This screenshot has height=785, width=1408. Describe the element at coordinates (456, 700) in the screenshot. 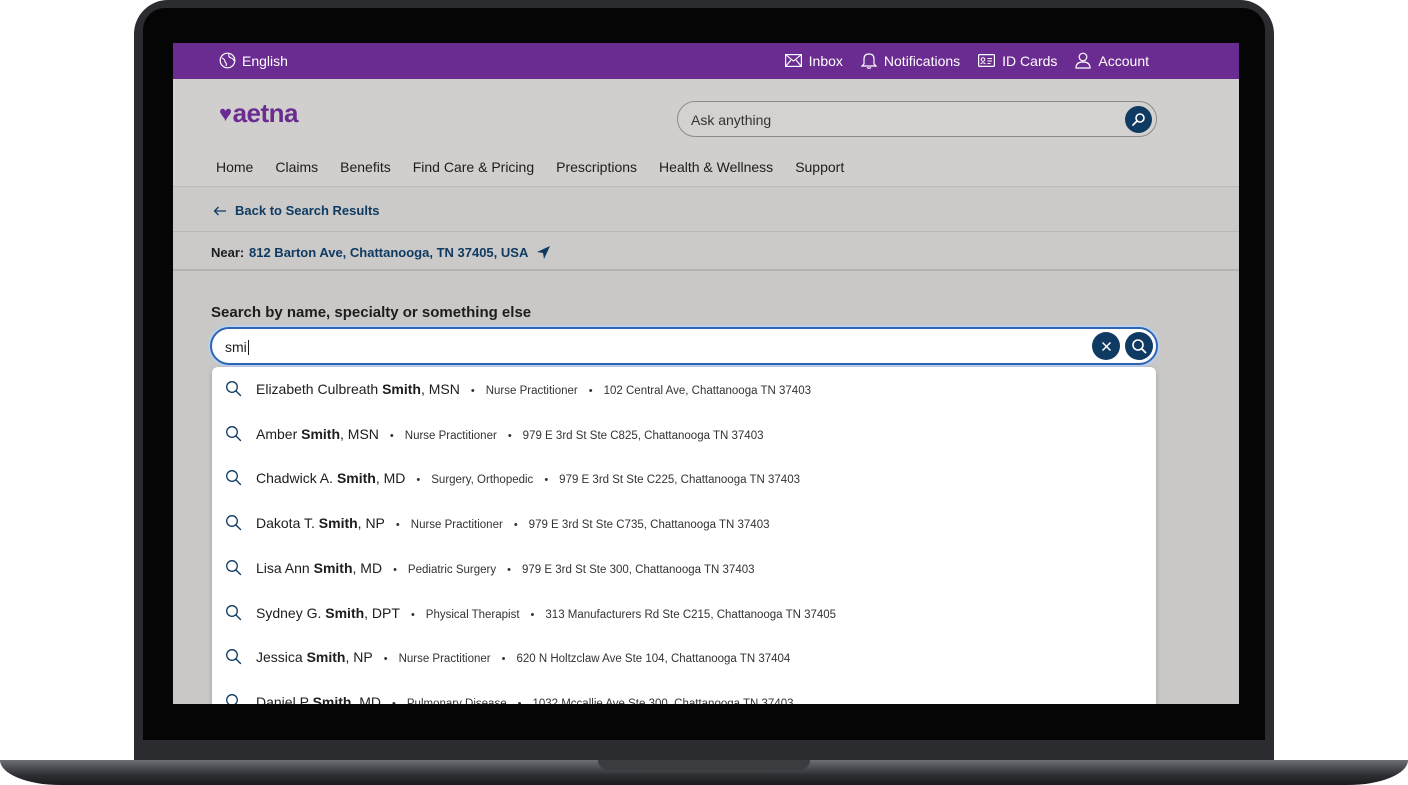

I see `provider-specialty: Pulmonary Disease` at that location.